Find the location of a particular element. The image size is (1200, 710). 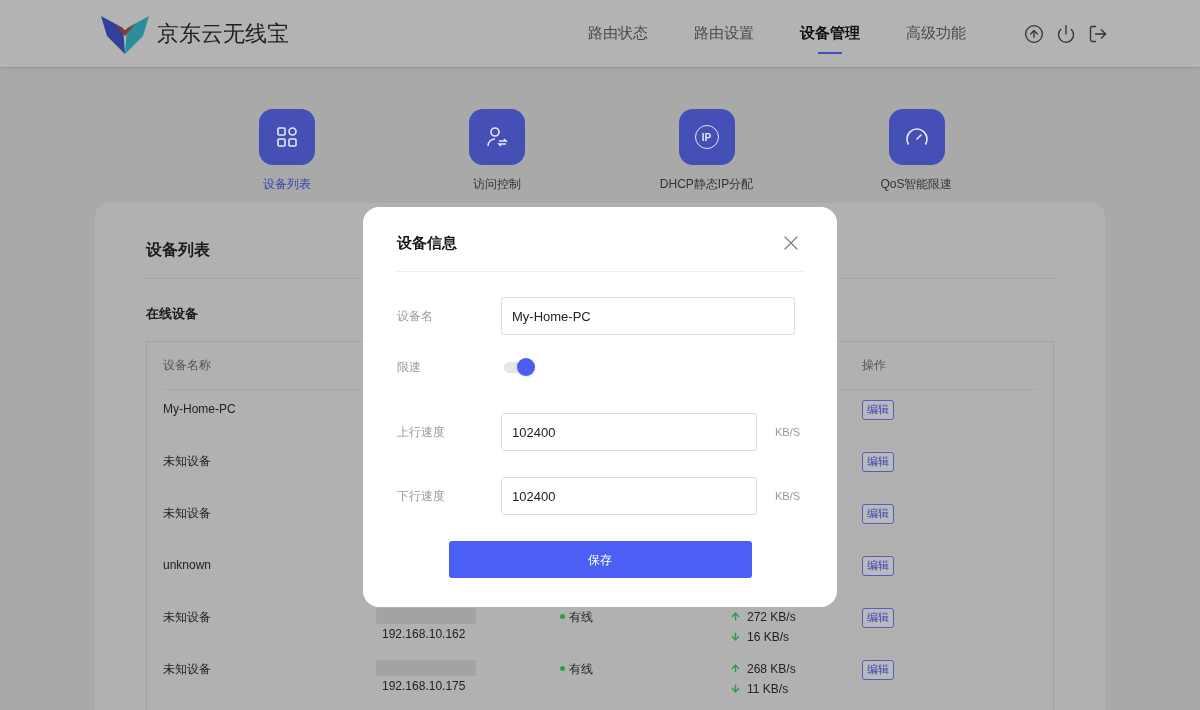

table-cell-text: 11 KB/s is located at coordinates (768, 689).